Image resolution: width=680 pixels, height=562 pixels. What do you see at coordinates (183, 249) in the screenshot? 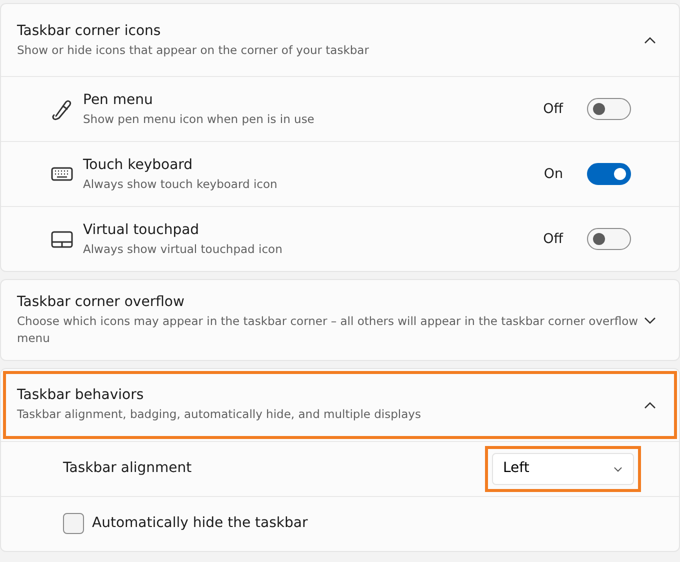
I see `setting-description: Always show virtual touchpad icon` at bounding box center [183, 249].